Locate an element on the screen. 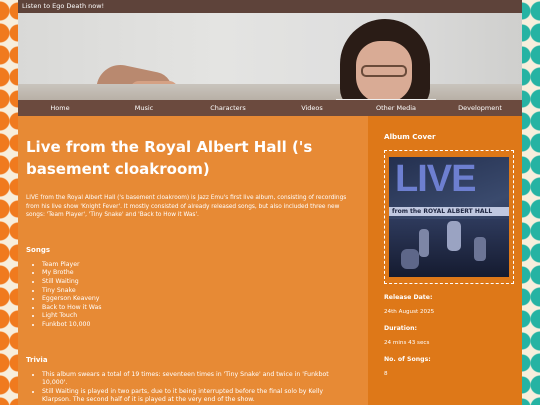 The height and width of the screenshot is (405, 540). song-item: Back to How it Was is located at coordinates (205, 308).